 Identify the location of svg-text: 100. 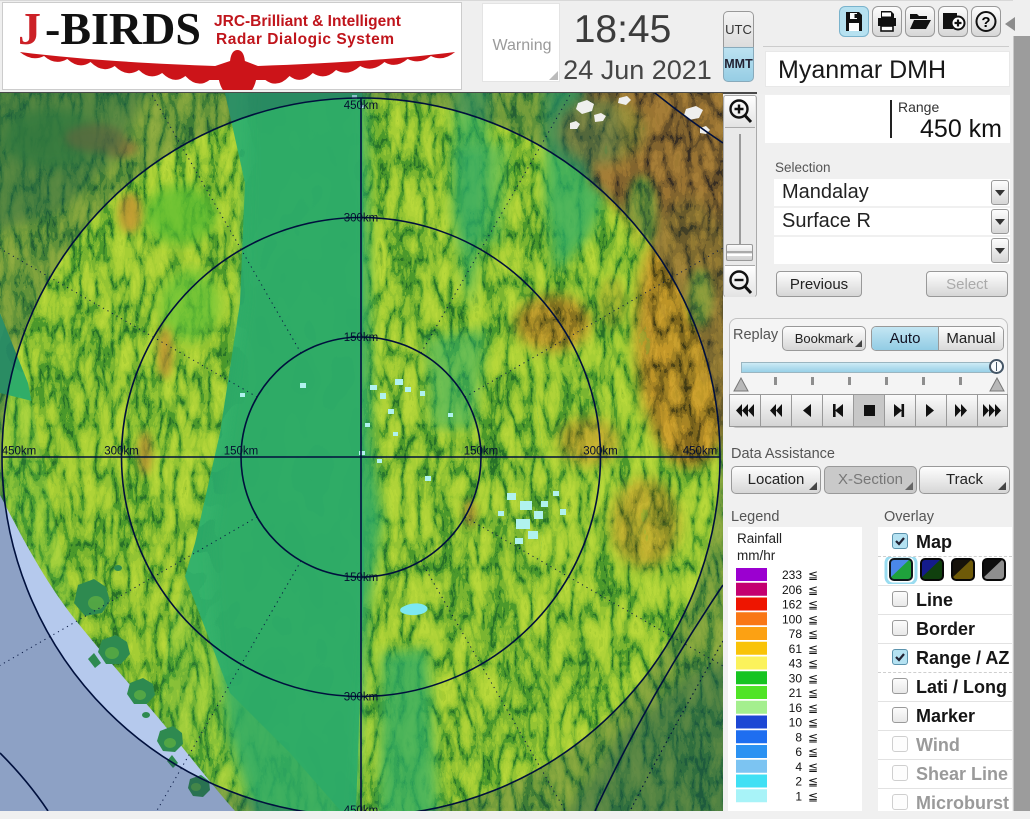
(792, 619).